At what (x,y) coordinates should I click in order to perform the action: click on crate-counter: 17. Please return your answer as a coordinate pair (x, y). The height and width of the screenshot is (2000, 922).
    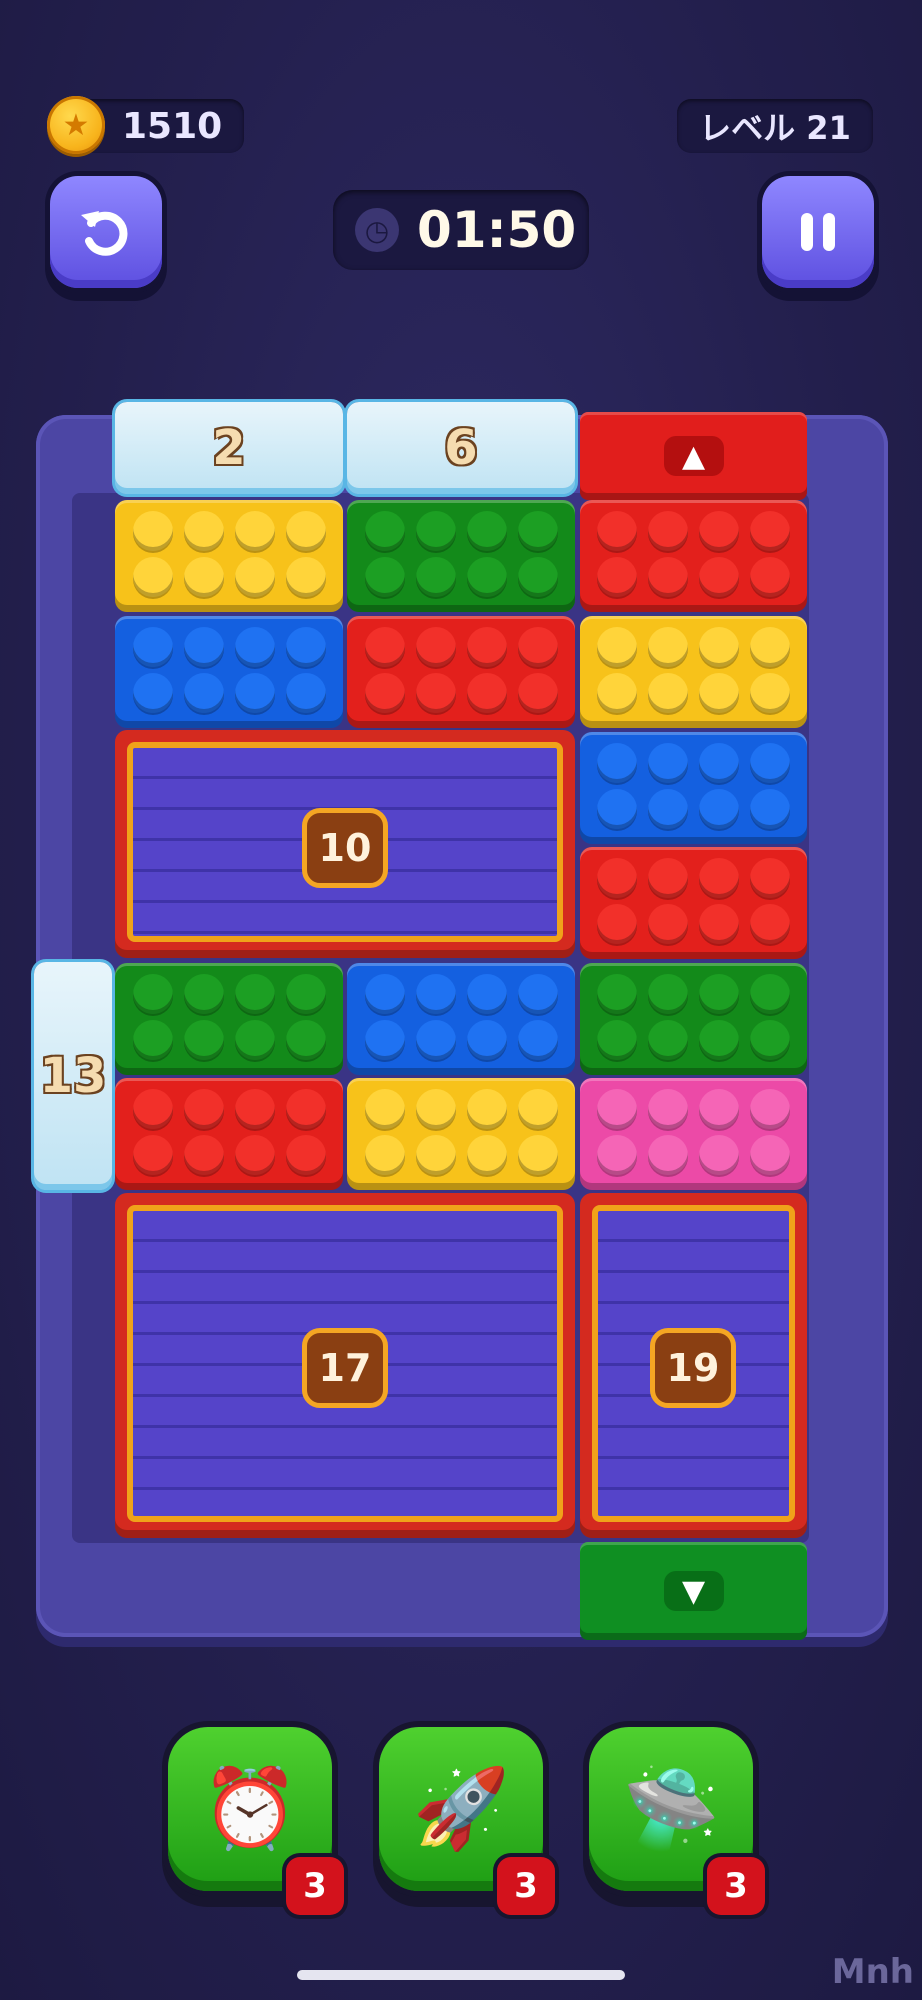
    Looking at the image, I should click on (345, 1368).